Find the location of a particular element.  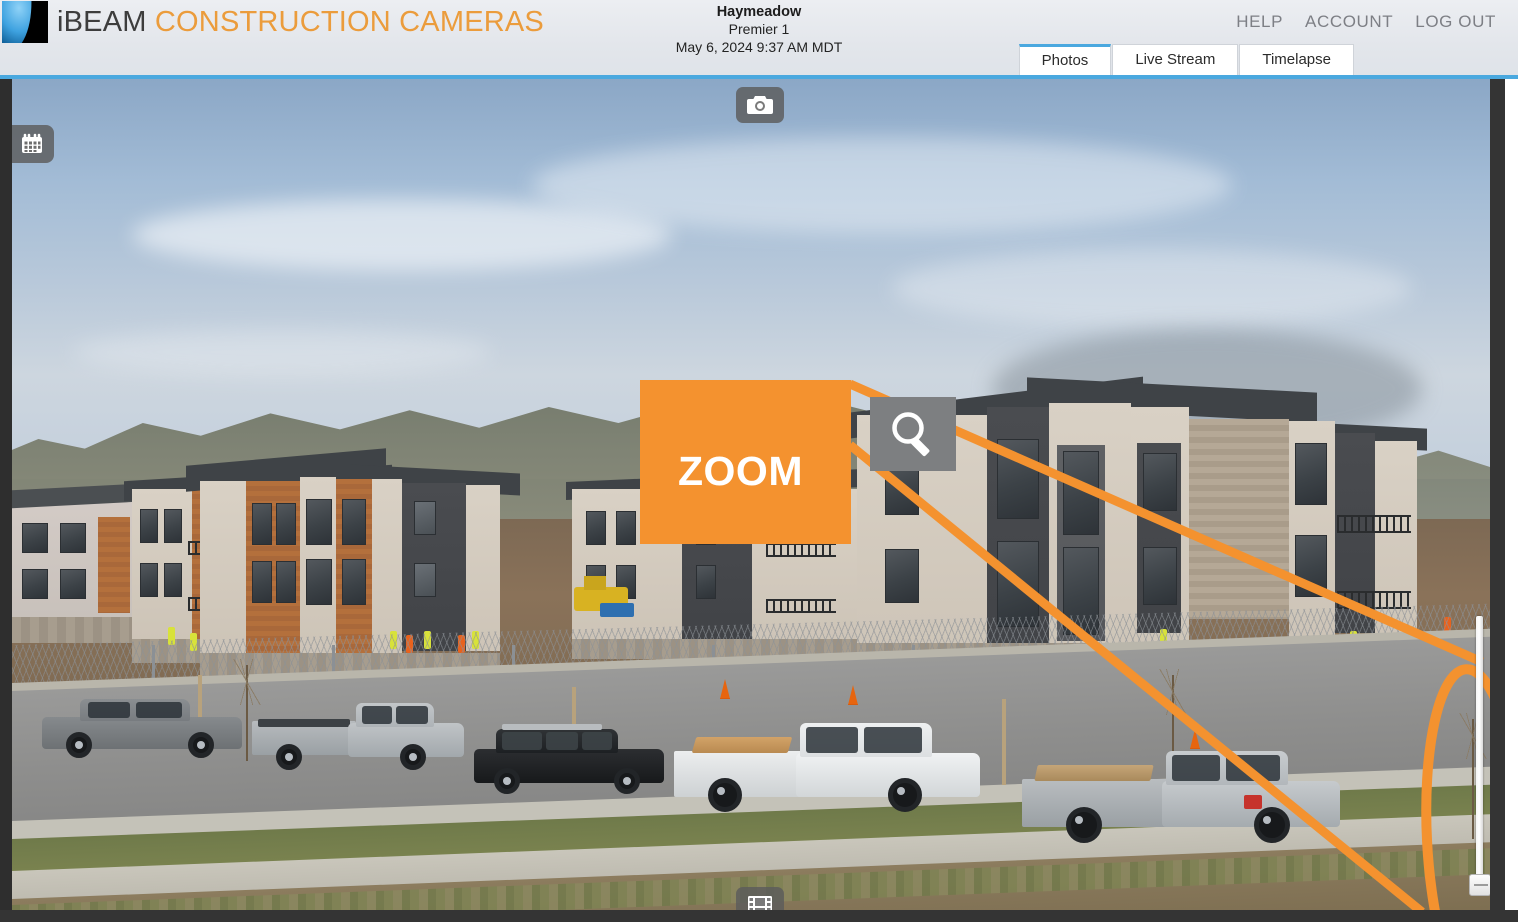

brand-wordmark: iBEAM CONSTRUCTION CAMERAS is located at coordinates (300, 22).